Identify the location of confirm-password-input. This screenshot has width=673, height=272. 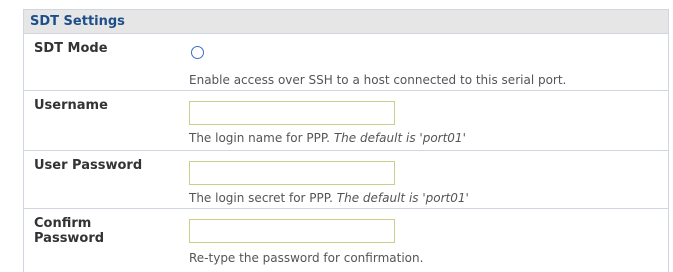
(292, 231).